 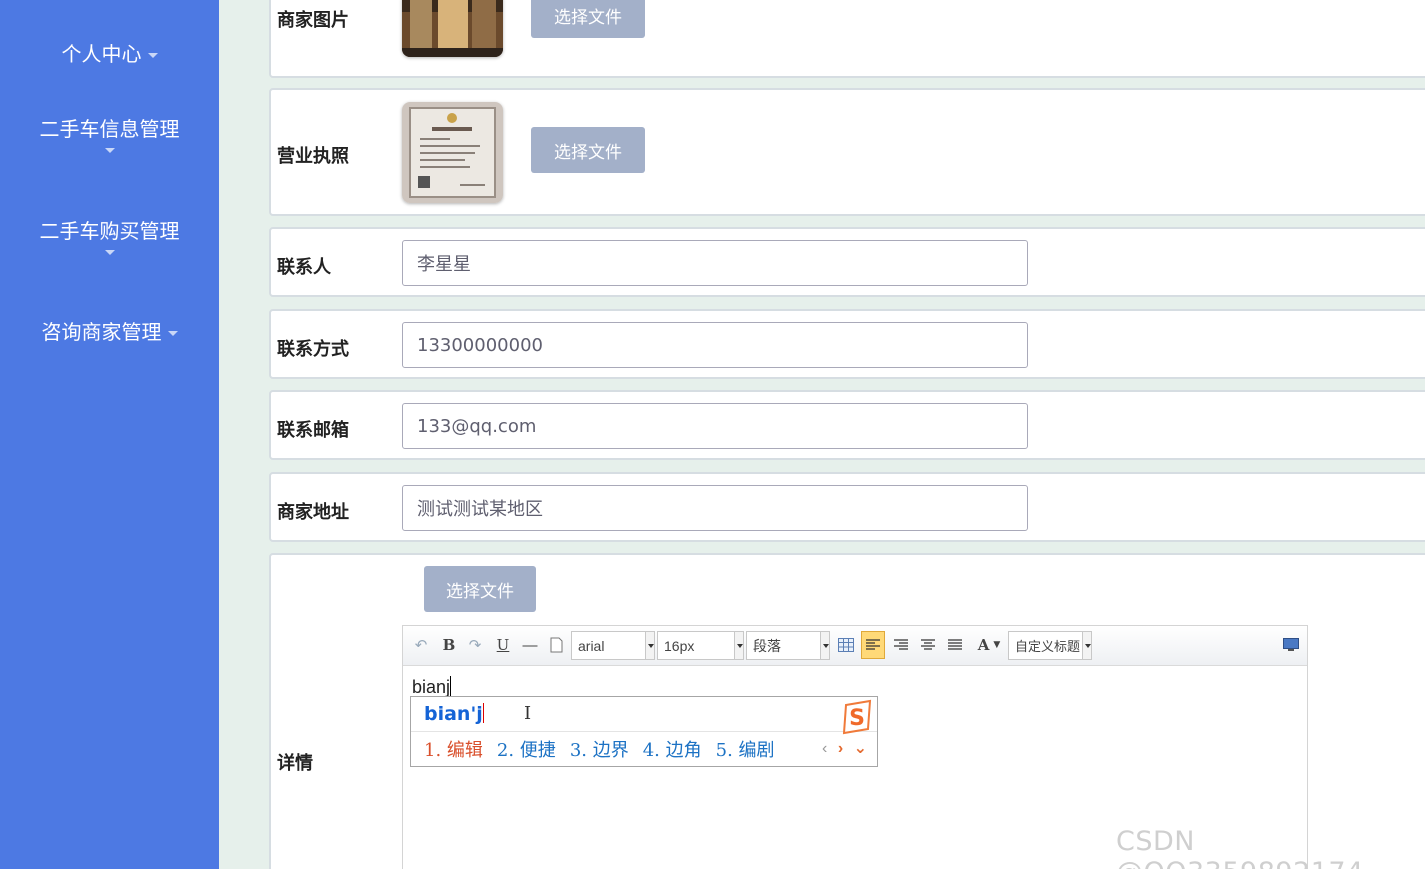 What do you see at coordinates (715, 426) in the screenshot?
I see `contact-email-input: 133@qq.com` at bounding box center [715, 426].